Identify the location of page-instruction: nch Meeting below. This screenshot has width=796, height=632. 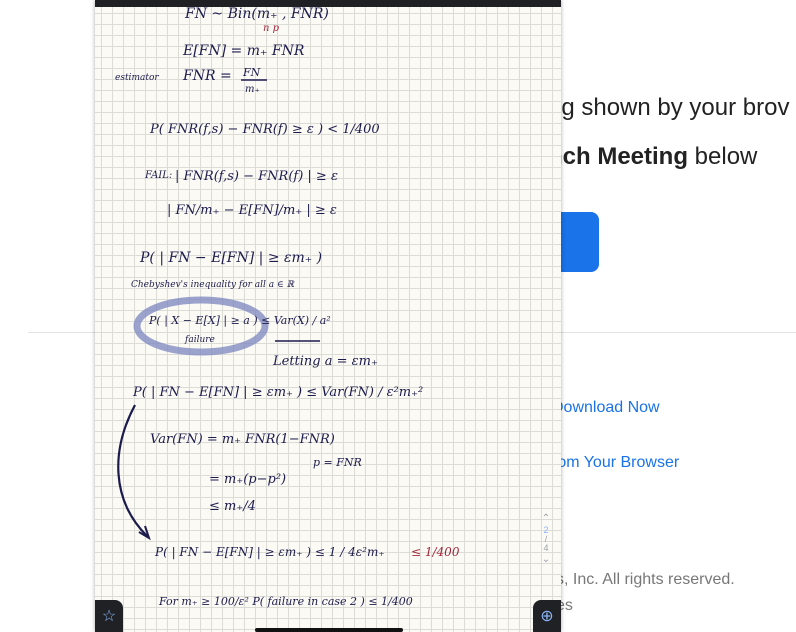
(652, 157).